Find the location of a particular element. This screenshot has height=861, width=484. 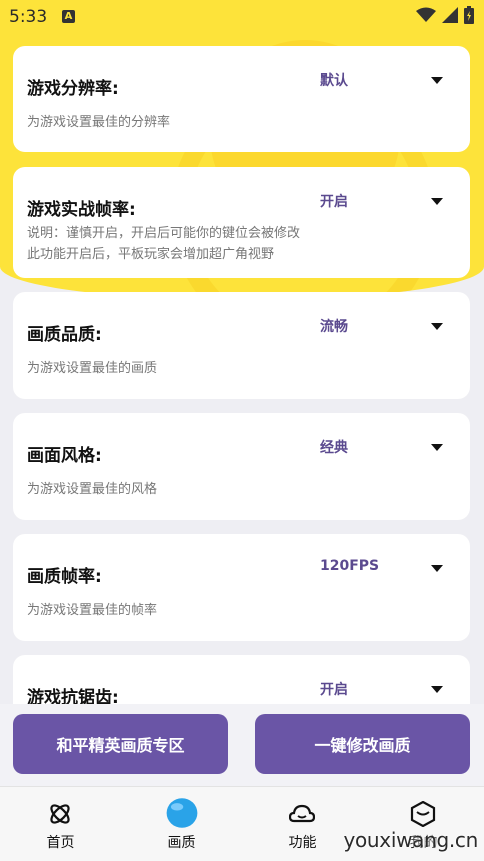

setting-description-line: 说明：谨慎开启，开启后可能你的键位会被修改 is located at coordinates (164, 233).